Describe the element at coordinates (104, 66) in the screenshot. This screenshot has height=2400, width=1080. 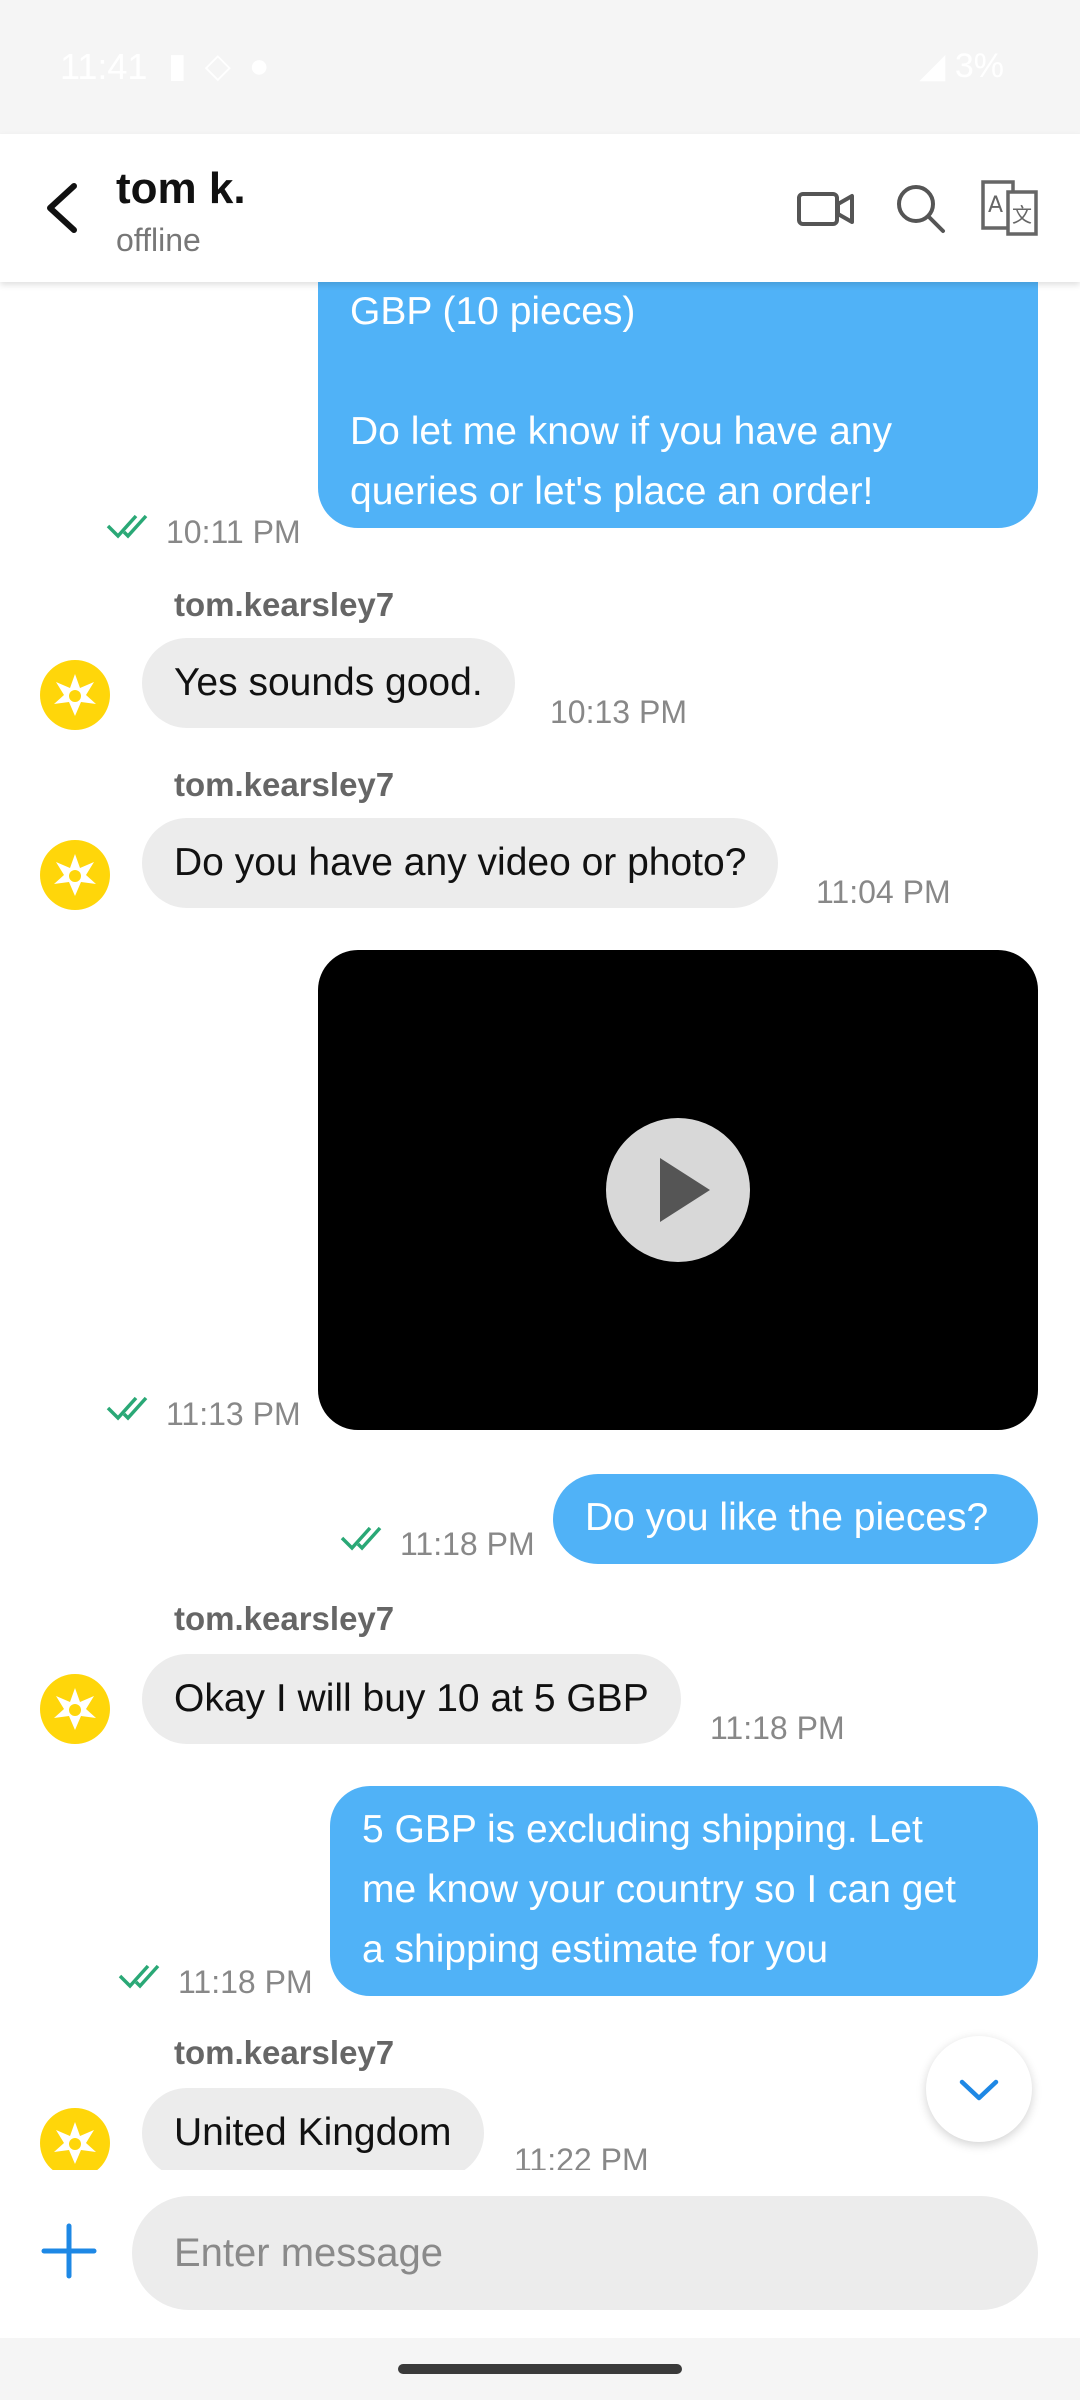
I see `status-time: 11:41` at that location.